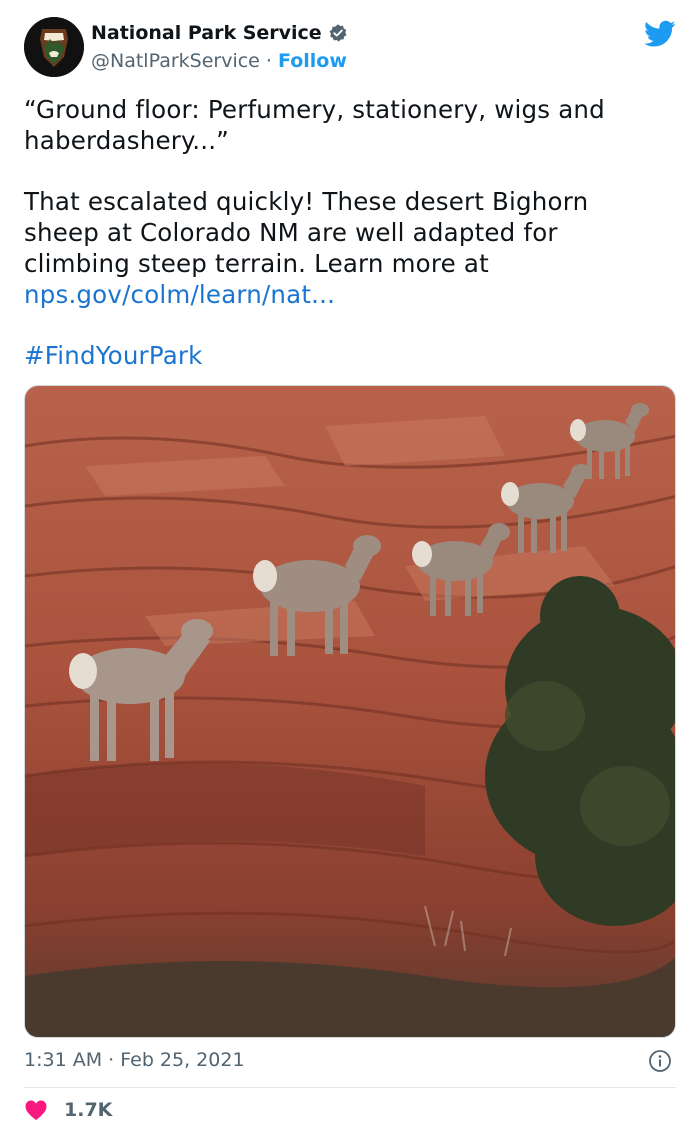 The height and width of the screenshot is (1141, 700). I want to click on follow-button: Follow, so click(312, 61).